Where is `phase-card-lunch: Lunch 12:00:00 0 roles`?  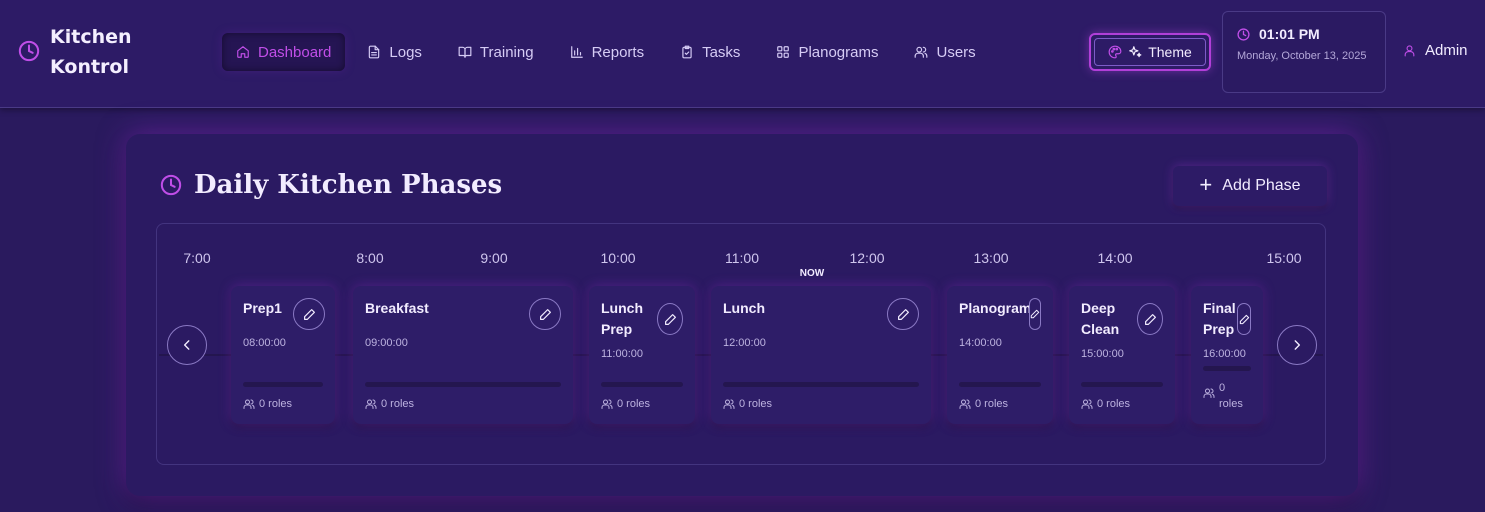
phase-card-lunch: Lunch 12:00:00 0 roles is located at coordinates (821, 355).